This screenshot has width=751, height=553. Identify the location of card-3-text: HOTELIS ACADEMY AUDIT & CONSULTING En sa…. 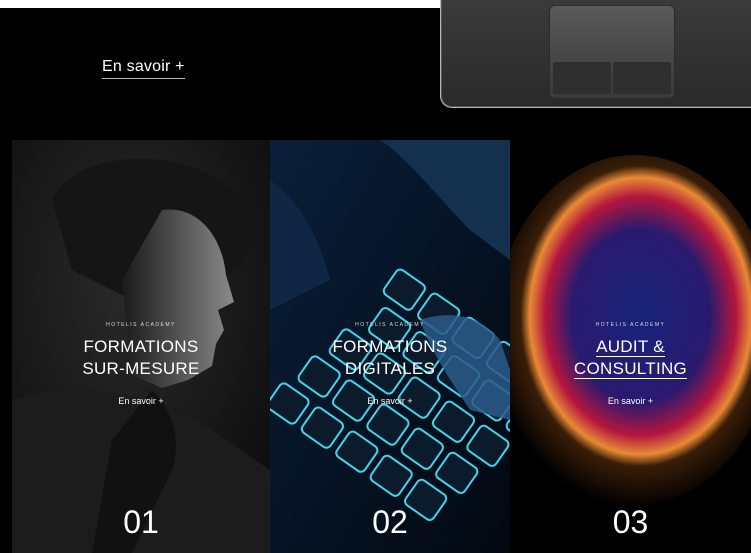
(630, 364).